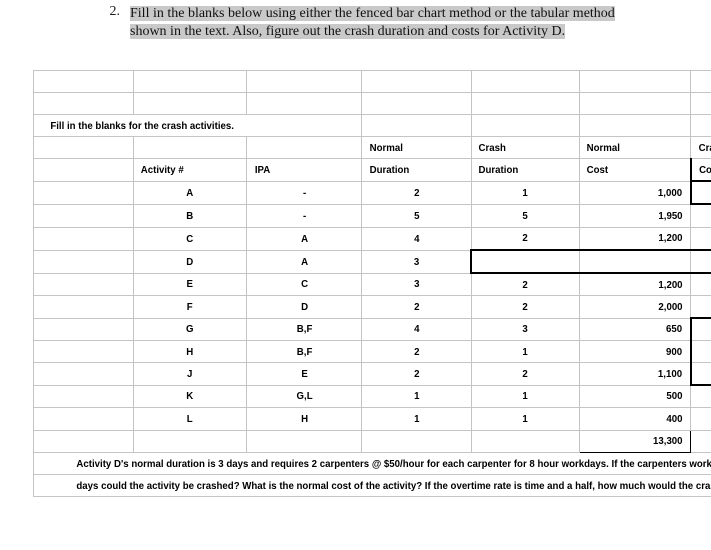 This screenshot has height=550, width=711. I want to click on table-row: E C 3 2 1,200 1,290 1 90, so click(372, 284).